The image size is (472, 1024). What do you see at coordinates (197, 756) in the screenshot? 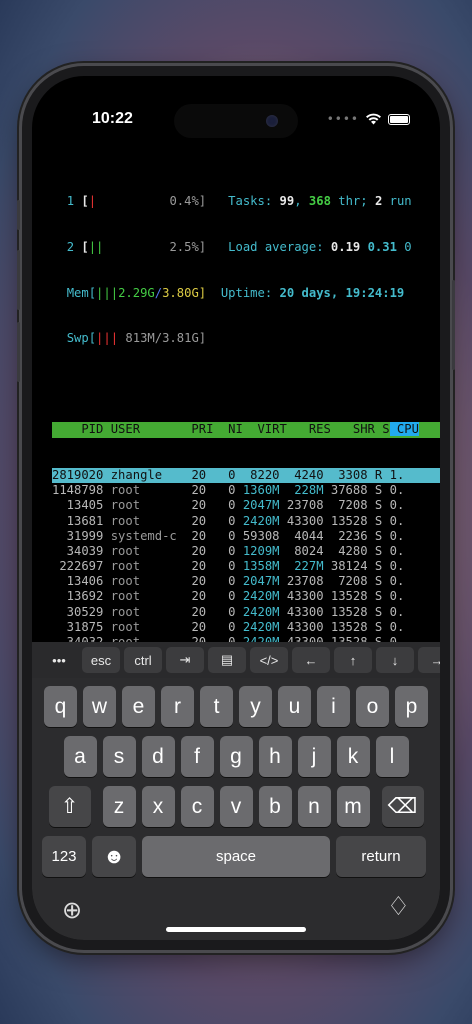
I see `key-f: f` at bounding box center [197, 756].